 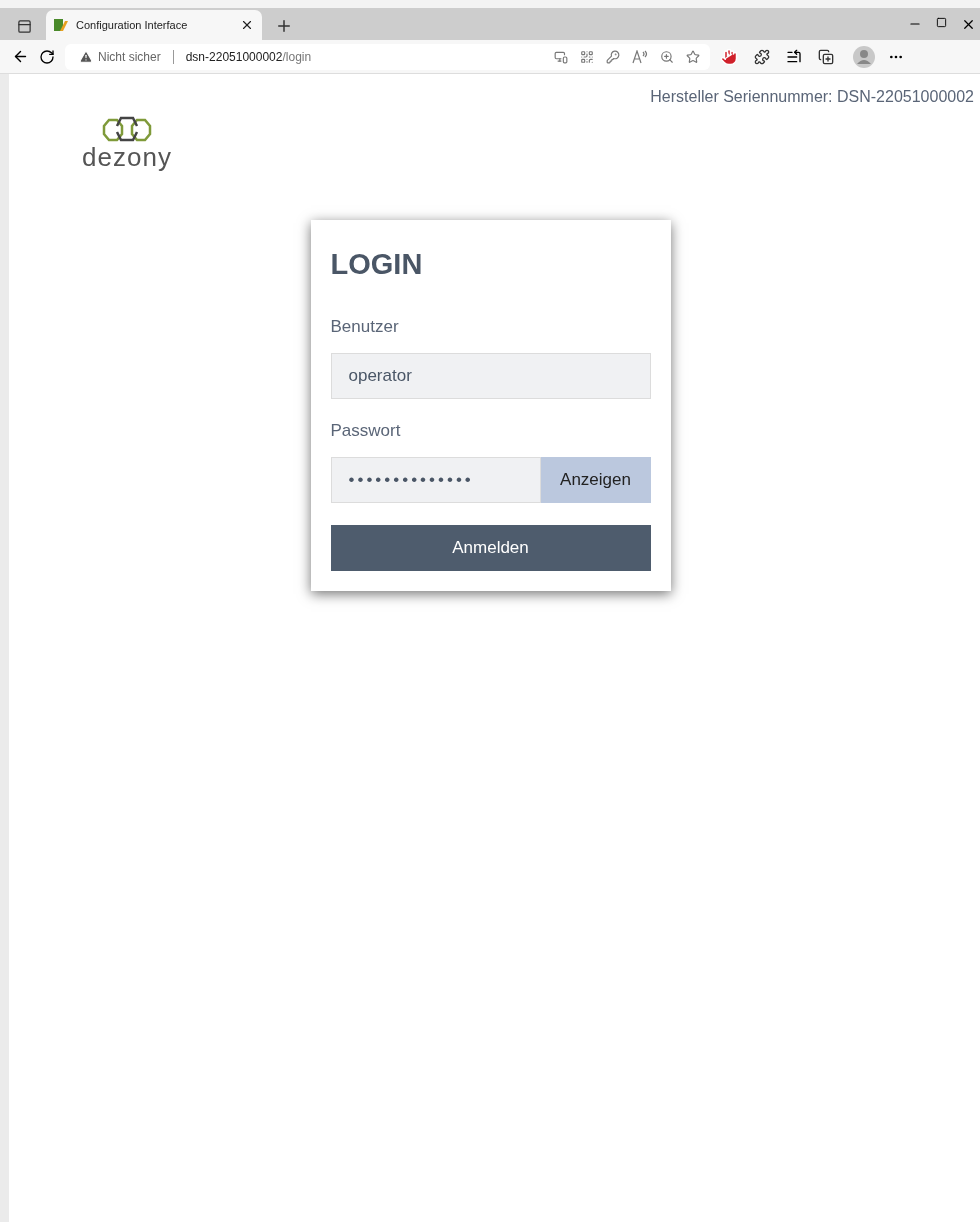 What do you see at coordinates (366, 431) in the screenshot?
I see `field-label: Passwort` at bounding box center [366, 431].